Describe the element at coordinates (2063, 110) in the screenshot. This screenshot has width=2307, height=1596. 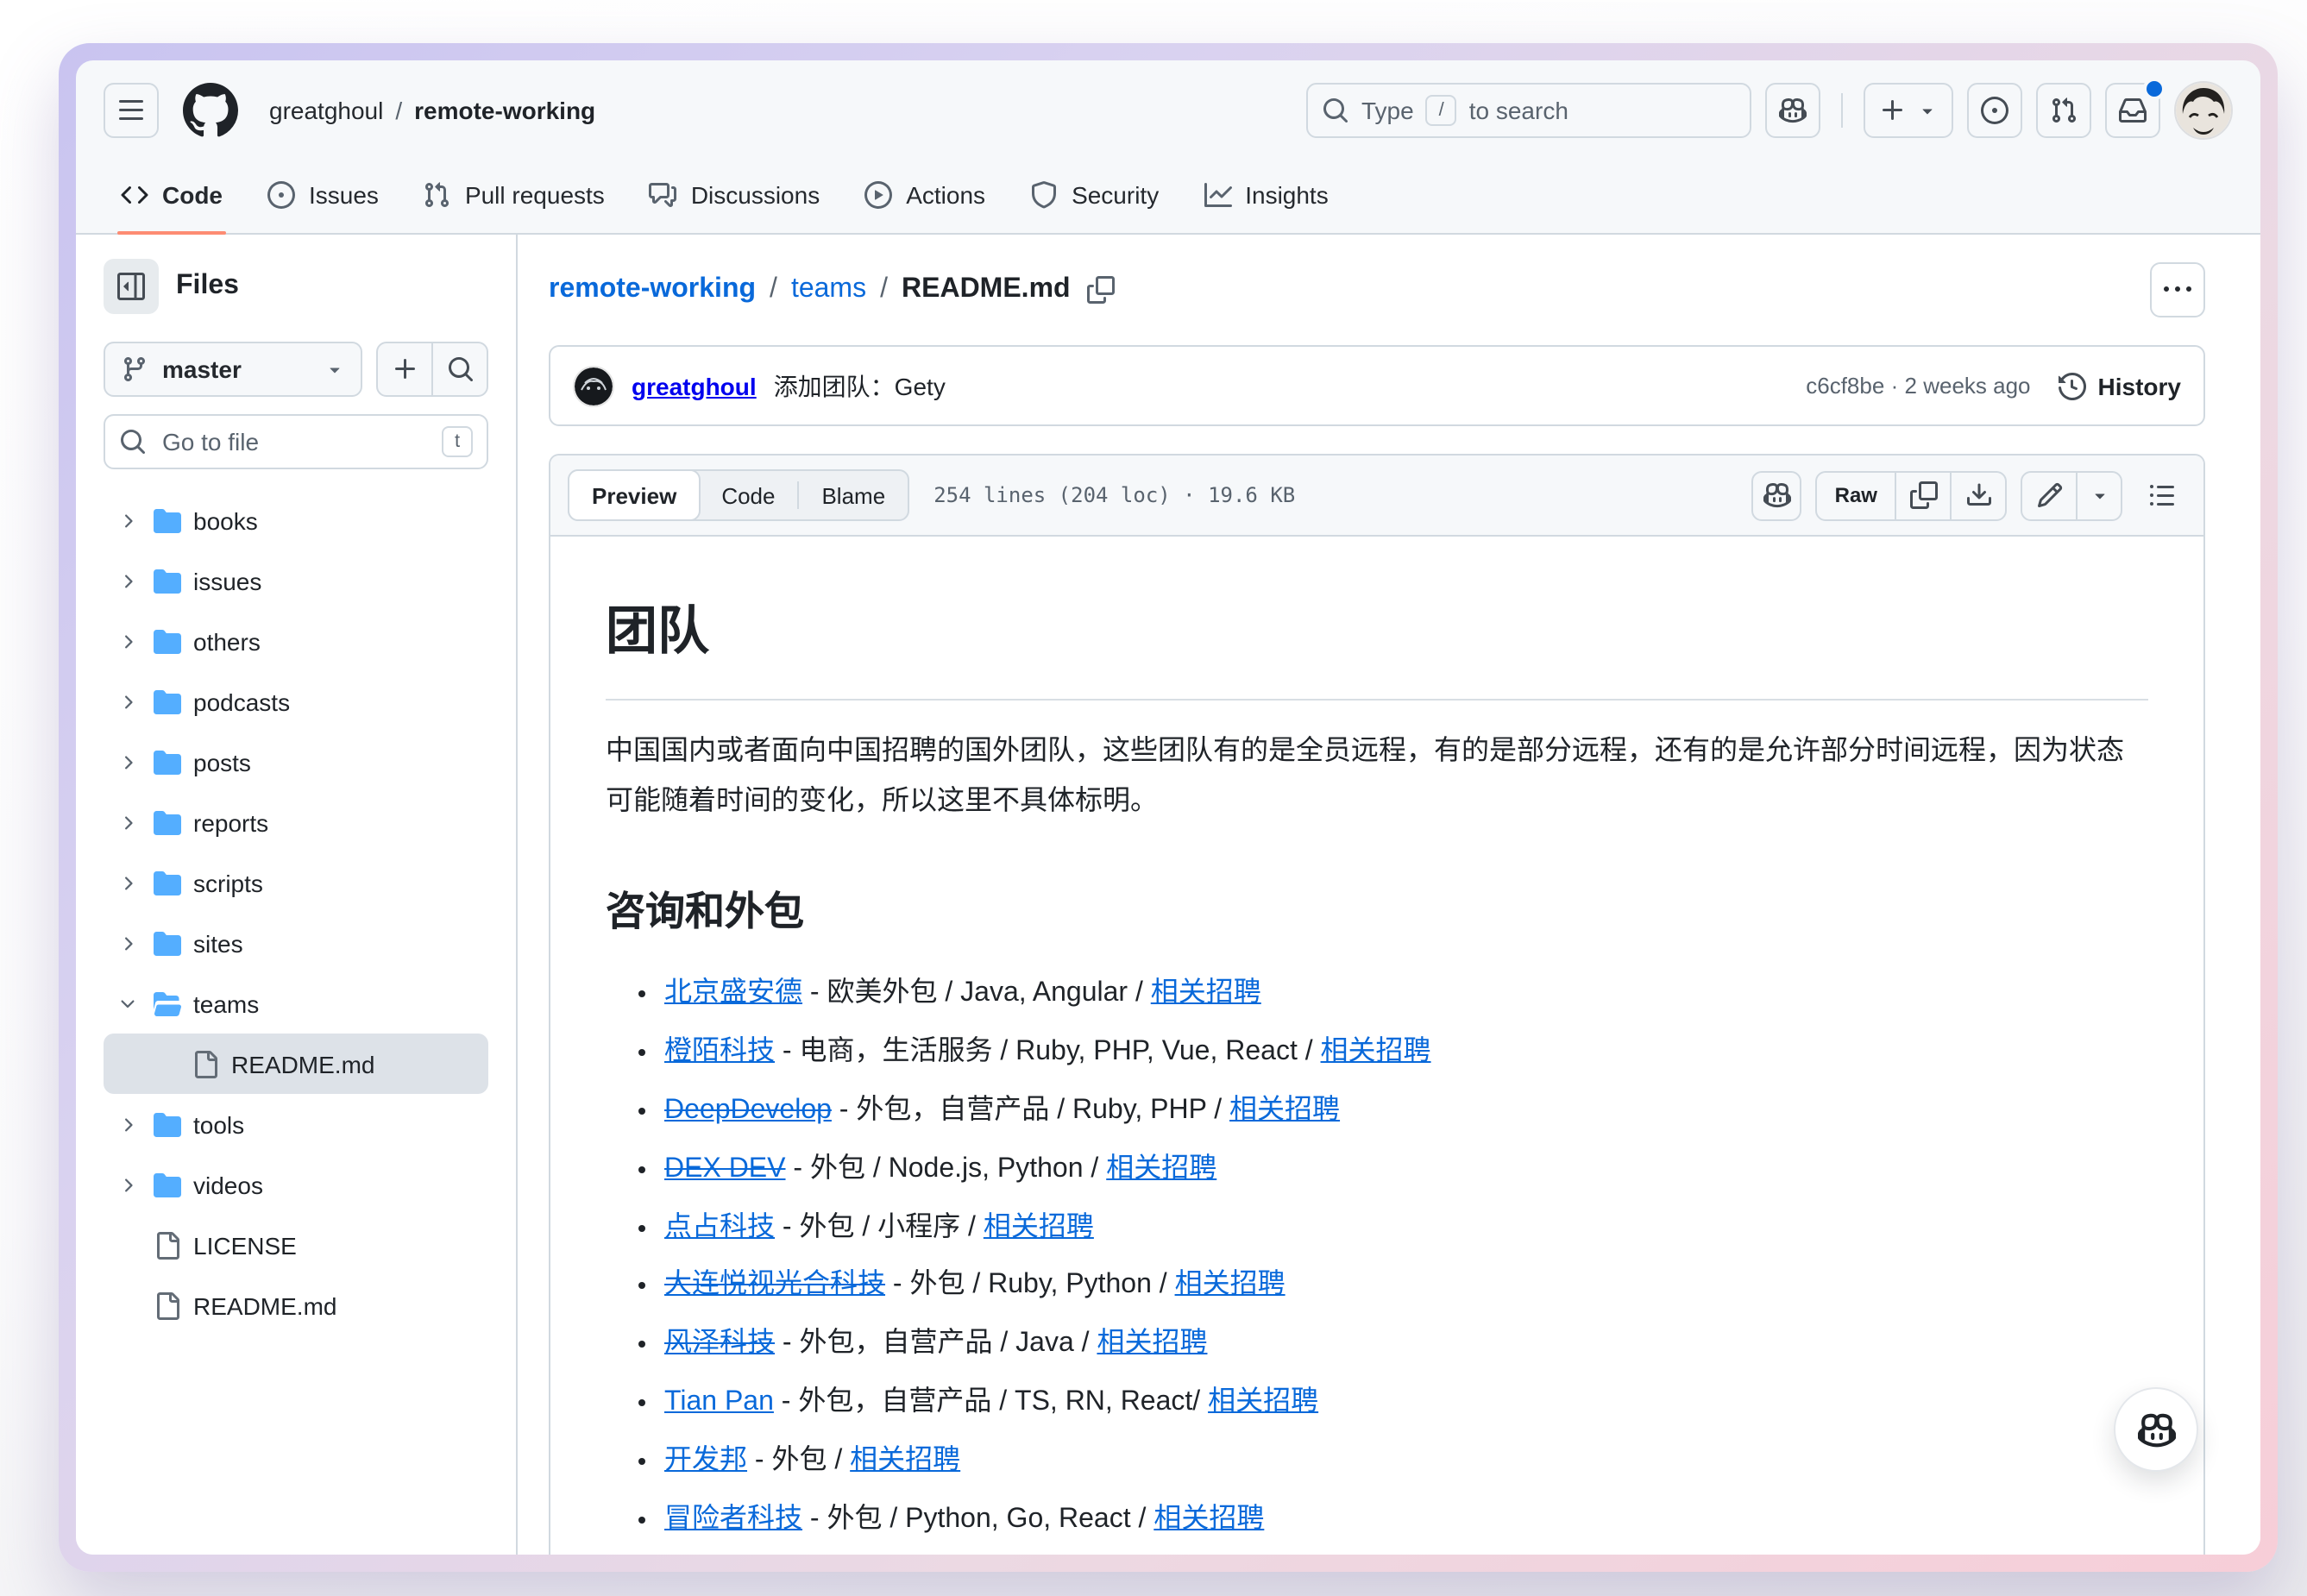
I see `pull-requests-dashboard-button` at that location.